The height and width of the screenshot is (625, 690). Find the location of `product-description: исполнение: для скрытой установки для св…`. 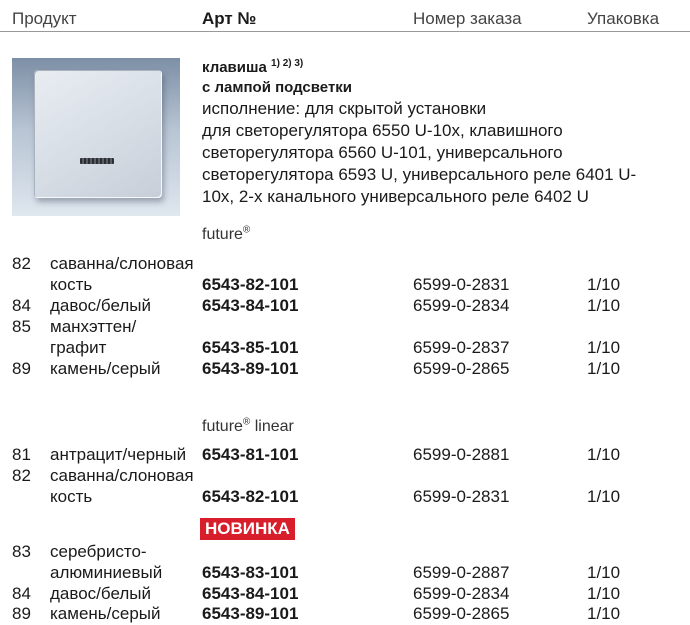

product-description: исполнение: для скрытой установки для св… is located at coordinates (419, 153).